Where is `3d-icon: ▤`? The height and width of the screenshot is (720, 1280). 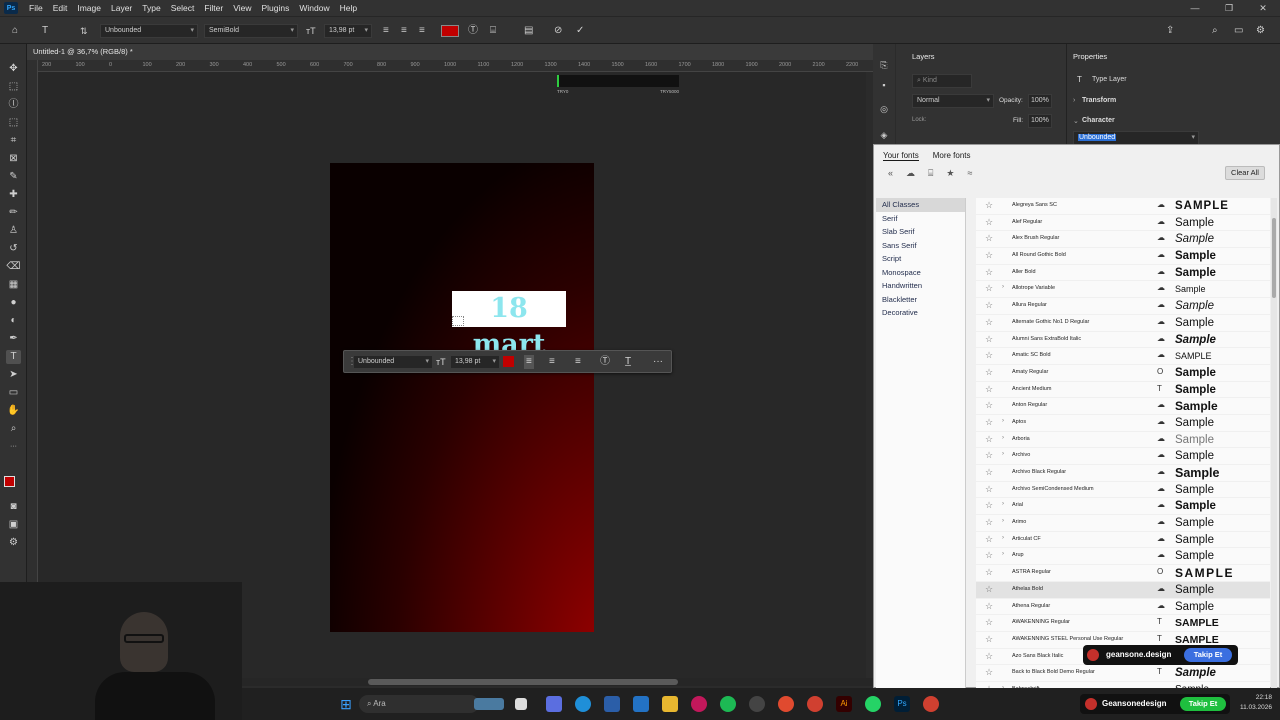
3d-icon: ▤ is located at coordinates (528, 31).